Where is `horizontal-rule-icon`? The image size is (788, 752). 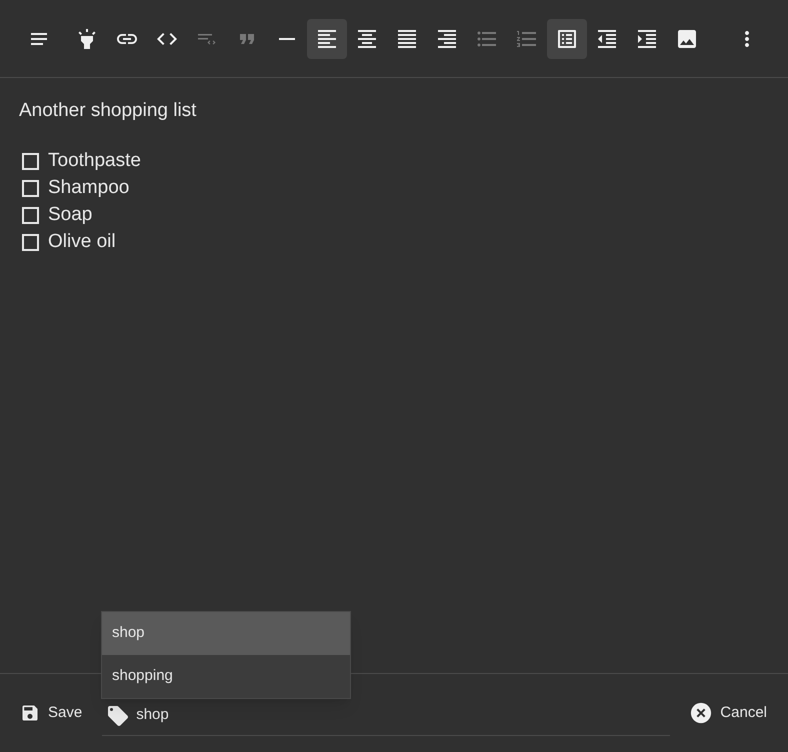
horizontal-rule-icon is located at coordinates (287, 39).